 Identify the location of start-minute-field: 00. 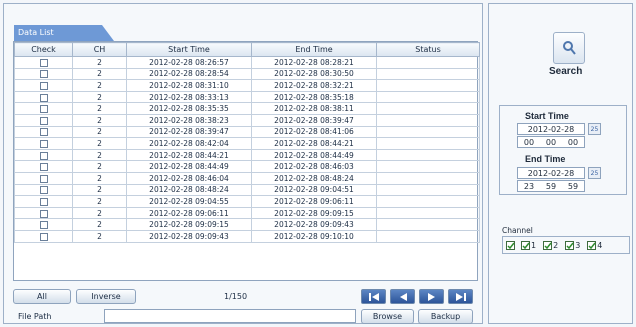
(551, 142).